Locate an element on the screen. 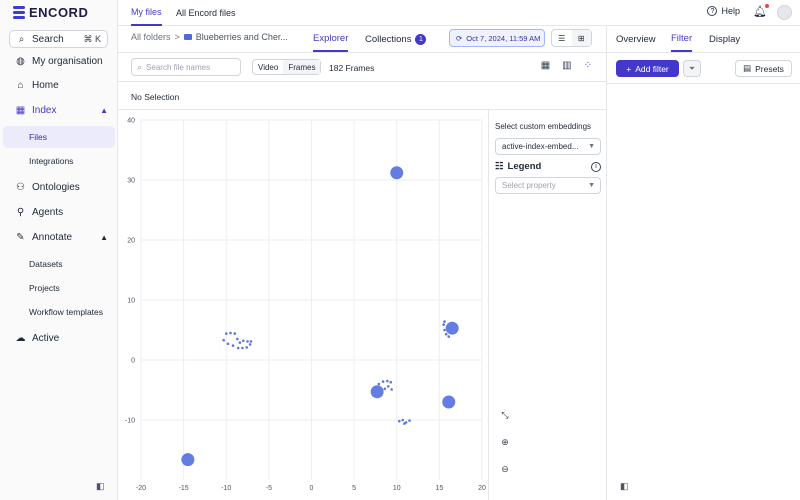  zoom-in-icon: ⊕ is located at coordinates (505, 442).